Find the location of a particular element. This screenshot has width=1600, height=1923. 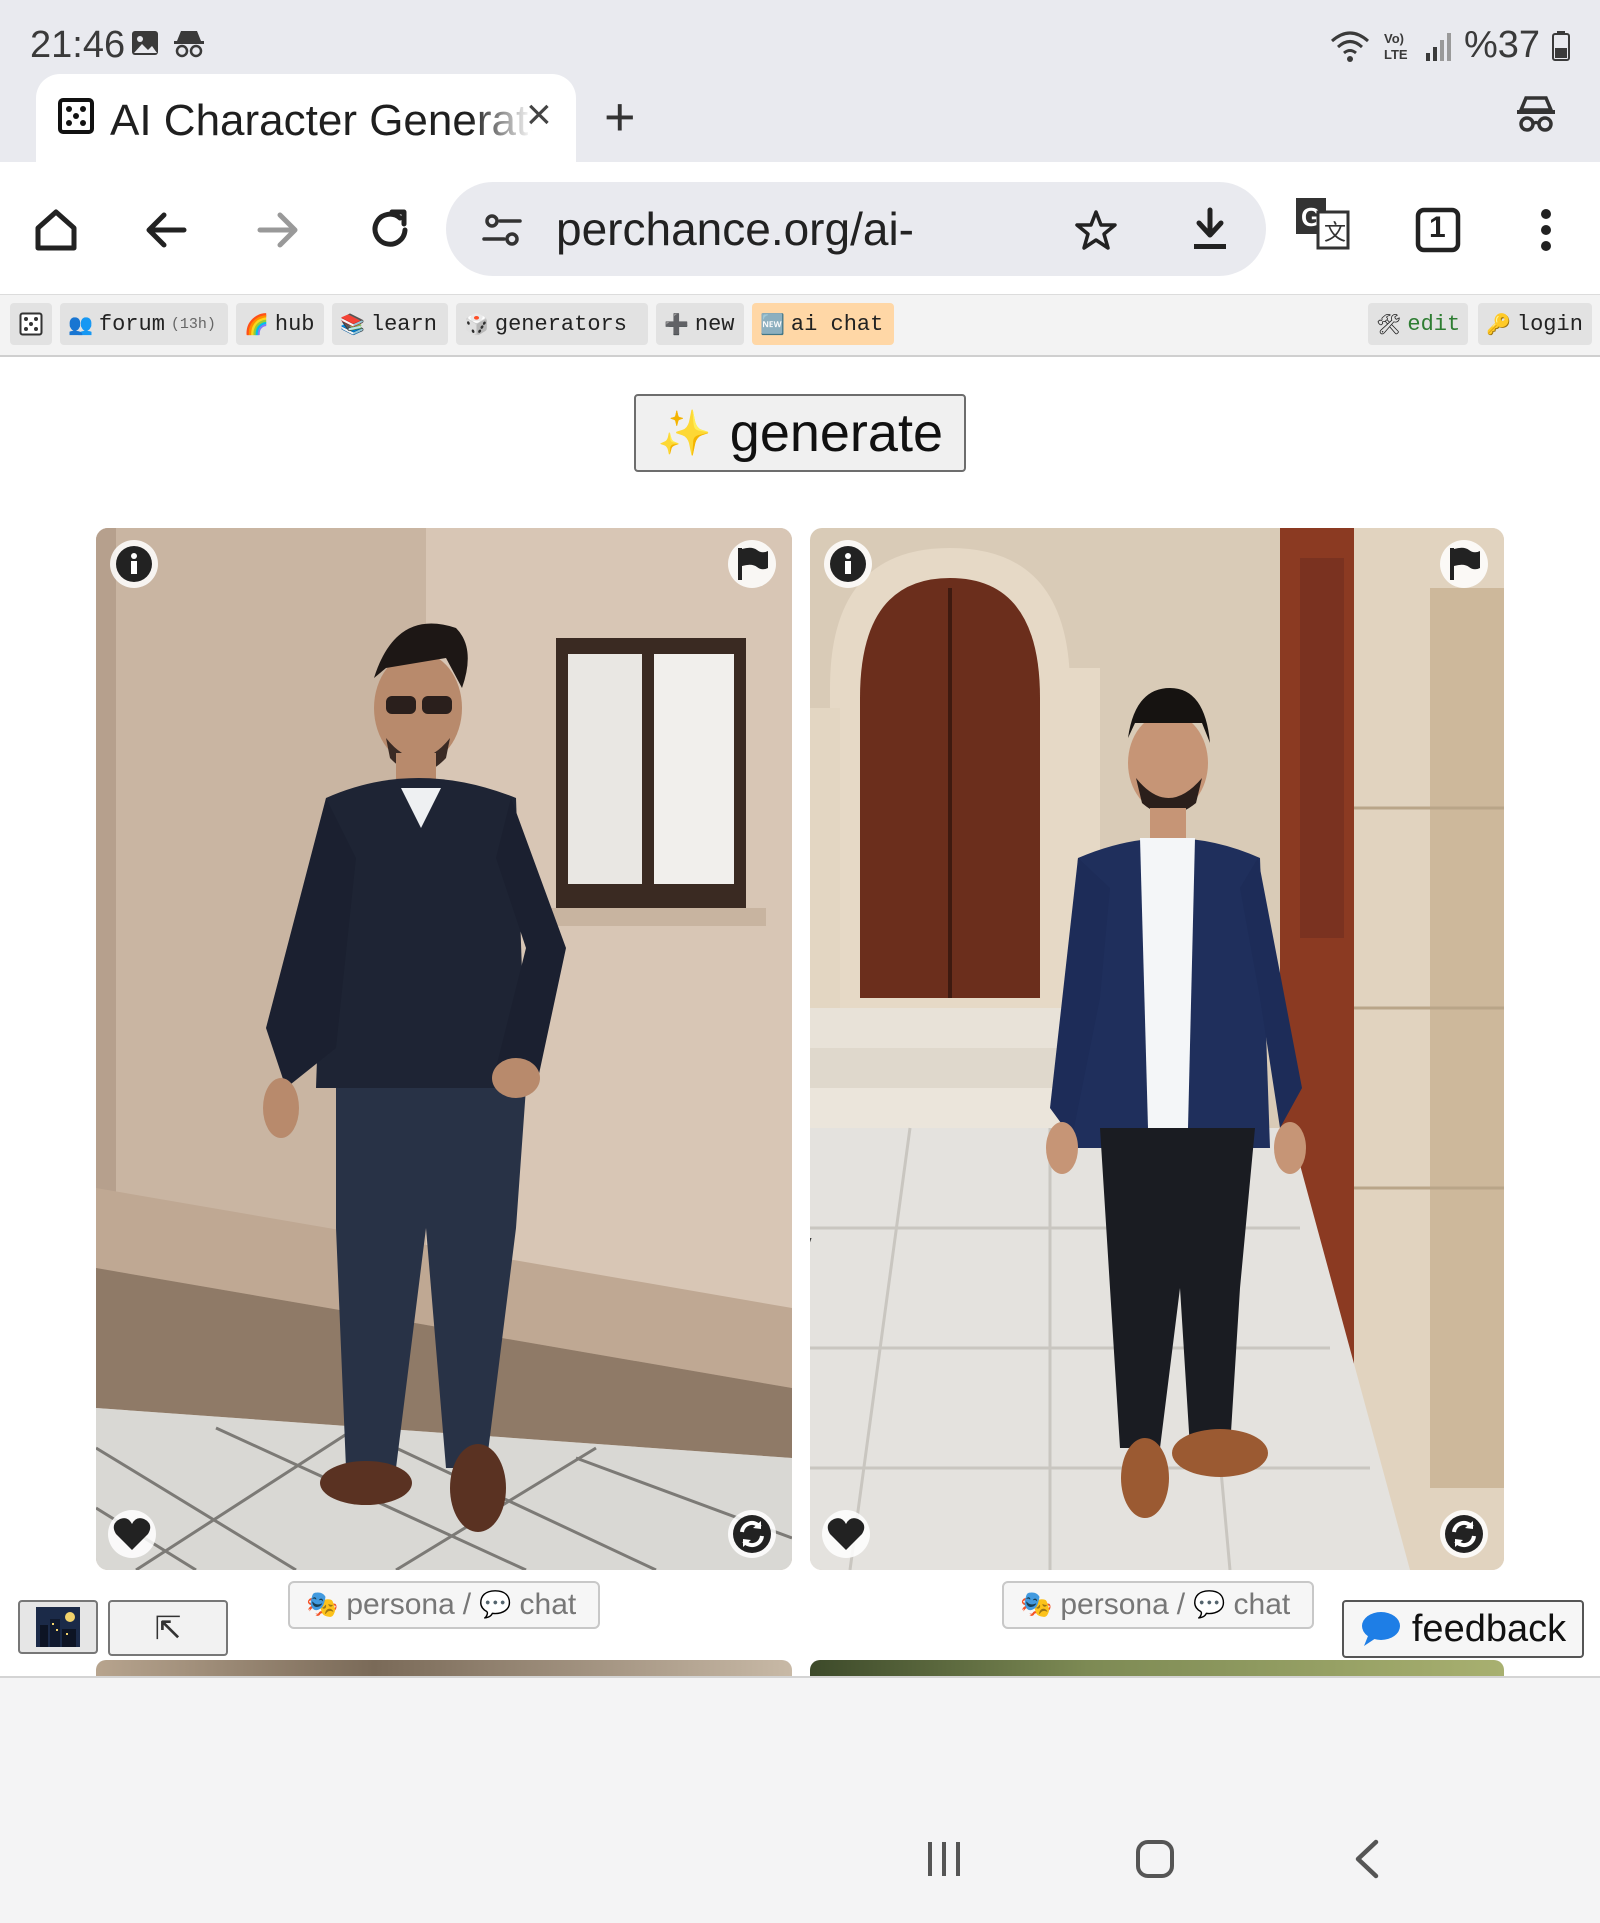

tools-icon: 🛠 is located at coordinates (1389, 324).